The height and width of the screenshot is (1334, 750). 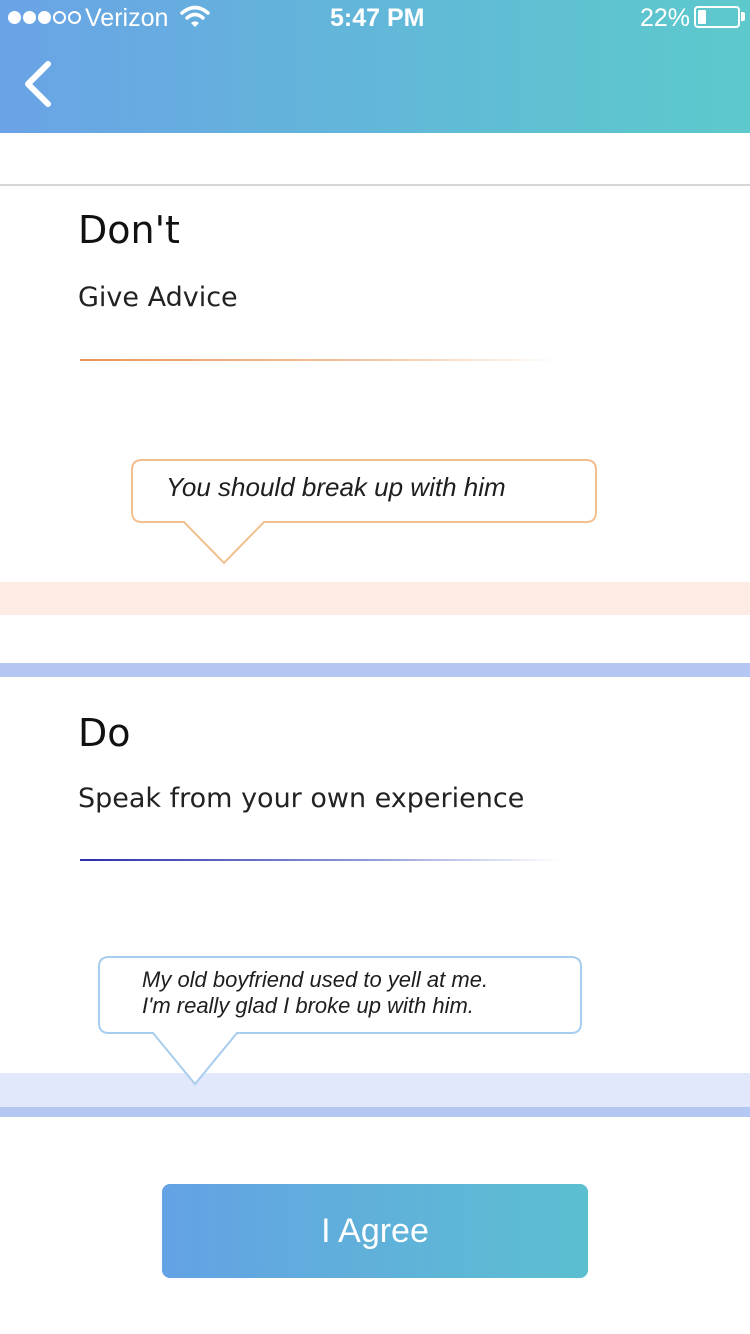 What do you see at coordinates (365, 513) in the screenshot?
I see `dont-speech-bubble: You should break up with him` at bounding box center [365, 513].